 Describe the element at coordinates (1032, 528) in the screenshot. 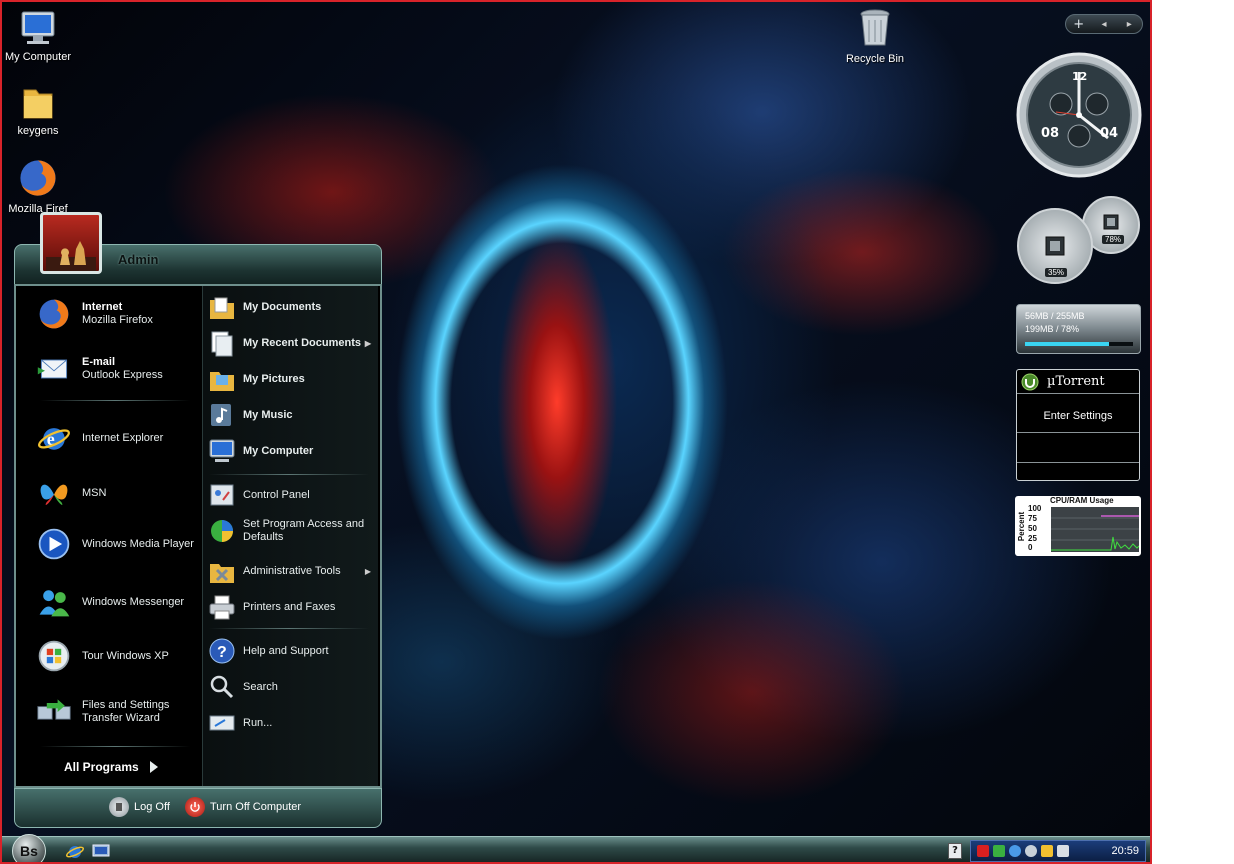

I see `cpu-tick-50: 50` at that location.